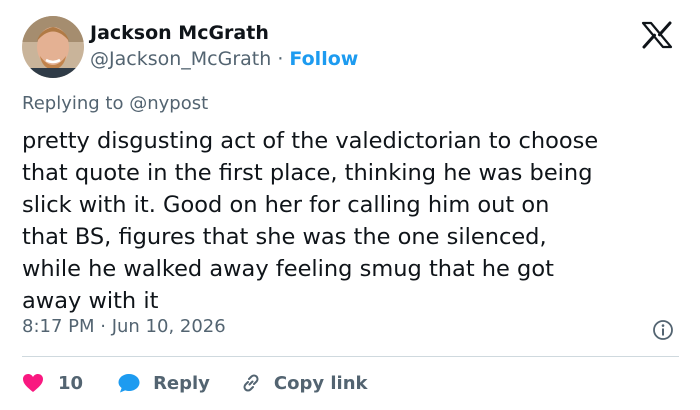  What do you see at coordinates (320, 383) in the screenshot?
I see `copy-link-label: Copy link` at bounding box center [320, 383].